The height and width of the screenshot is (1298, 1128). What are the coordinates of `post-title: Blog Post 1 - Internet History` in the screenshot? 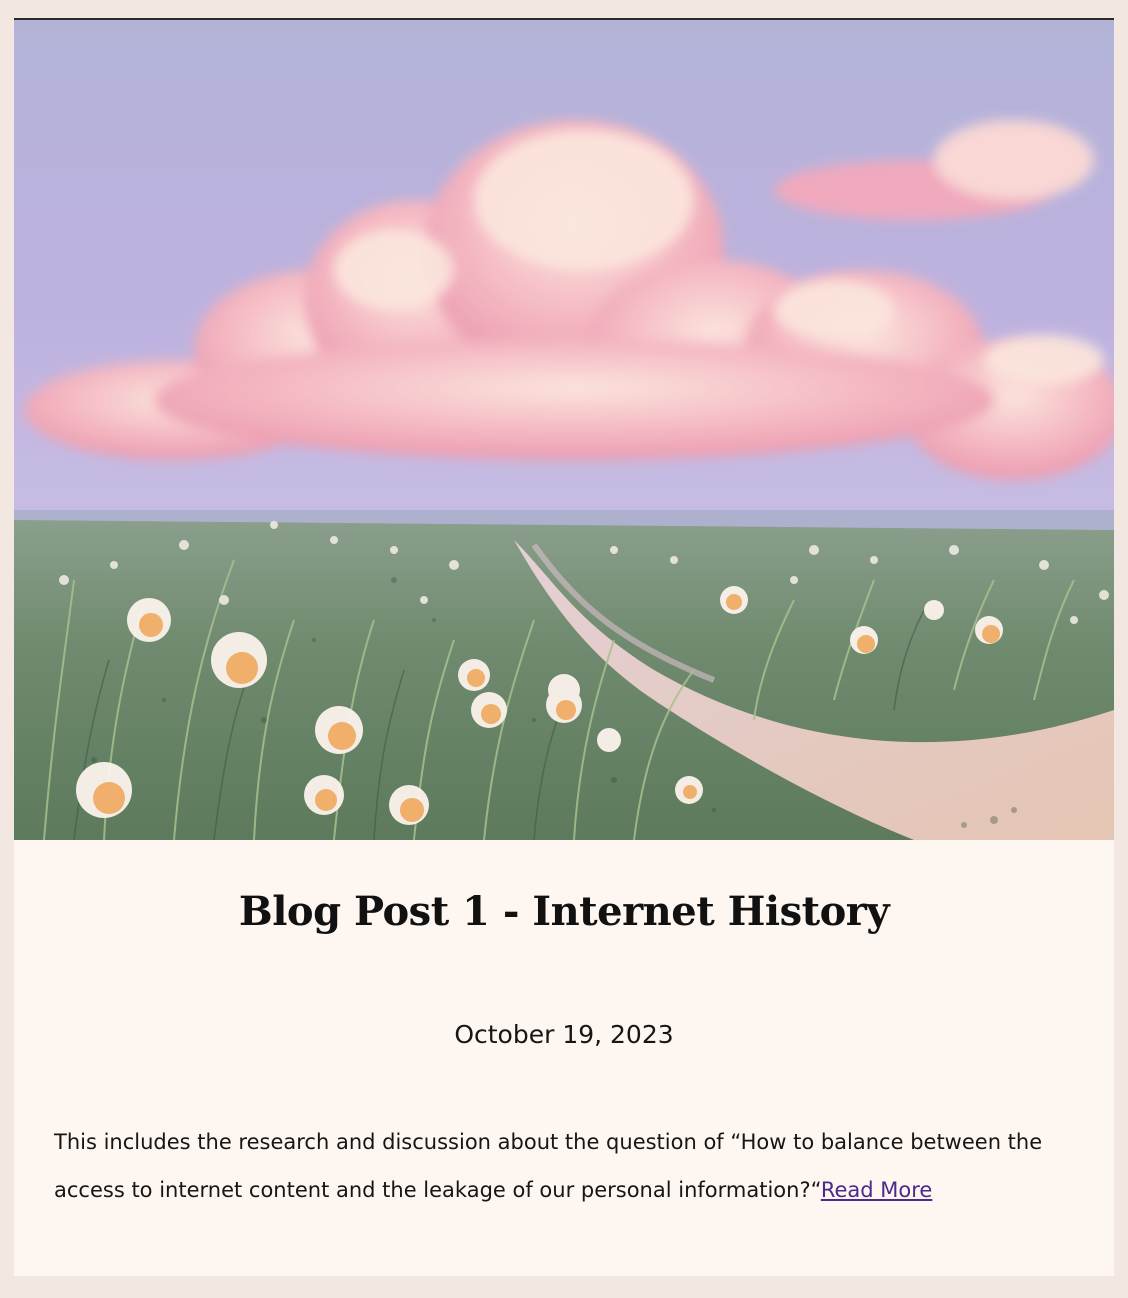 It's located at (564, 911).